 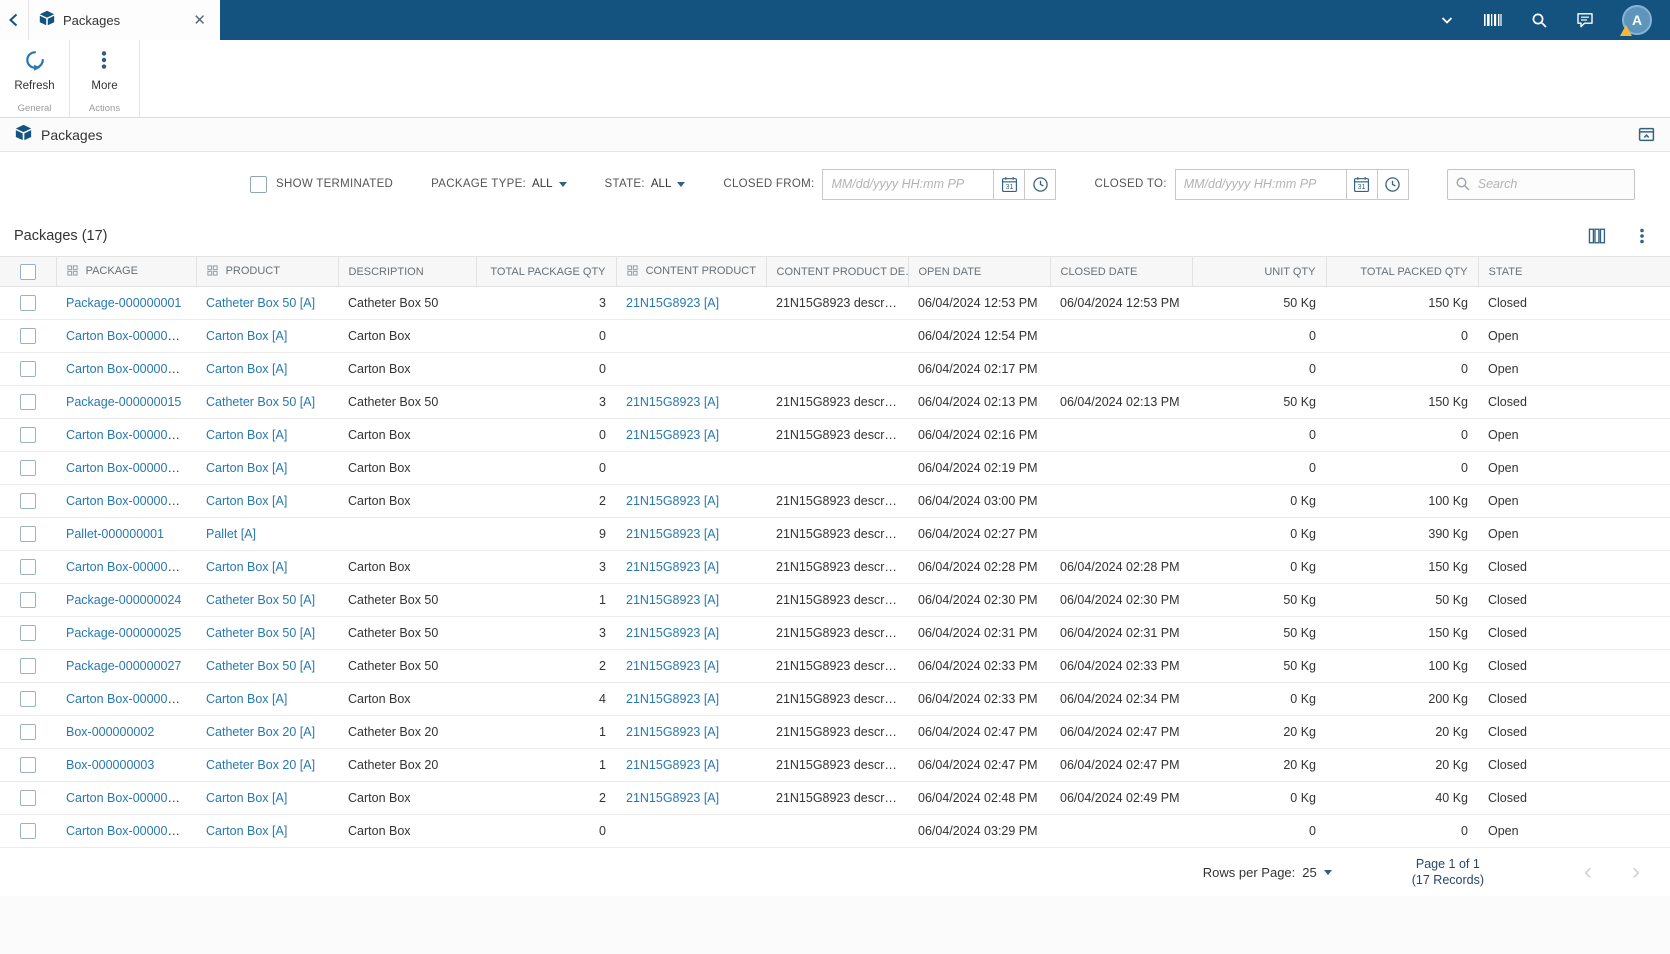 I want to click on search-icon, so click(x=1539, y=20).